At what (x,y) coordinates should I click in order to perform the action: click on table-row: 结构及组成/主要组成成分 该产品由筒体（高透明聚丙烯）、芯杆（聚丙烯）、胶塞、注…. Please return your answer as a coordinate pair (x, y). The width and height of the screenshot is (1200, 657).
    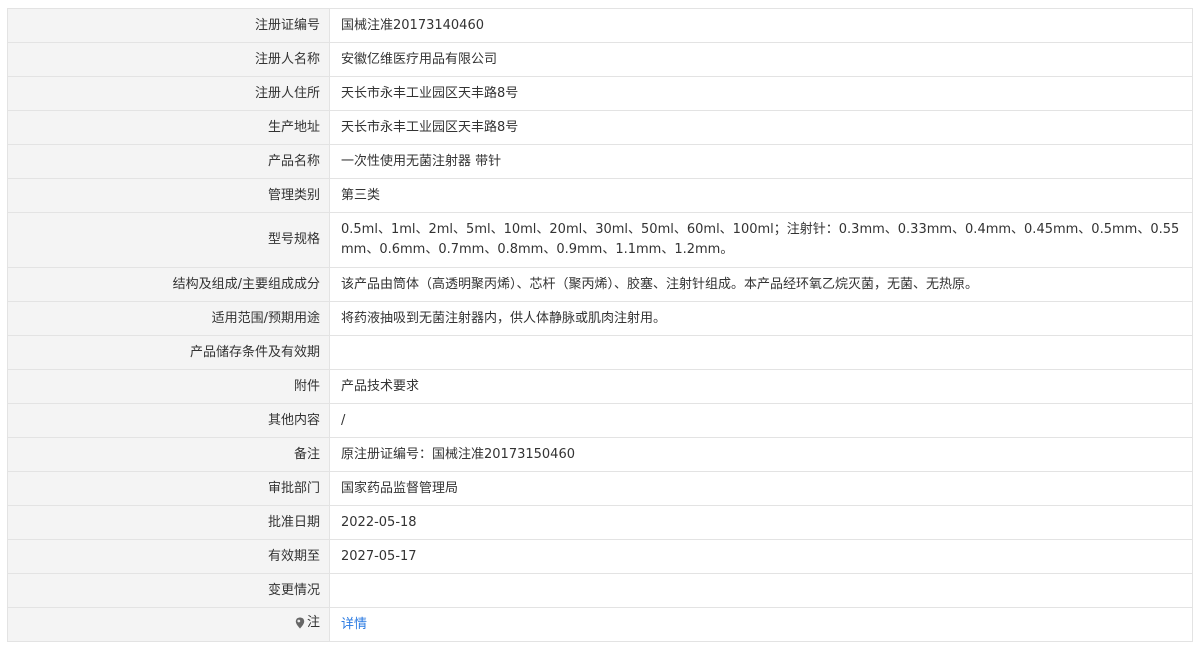
    Looking at the image, I should click on (600, 284).